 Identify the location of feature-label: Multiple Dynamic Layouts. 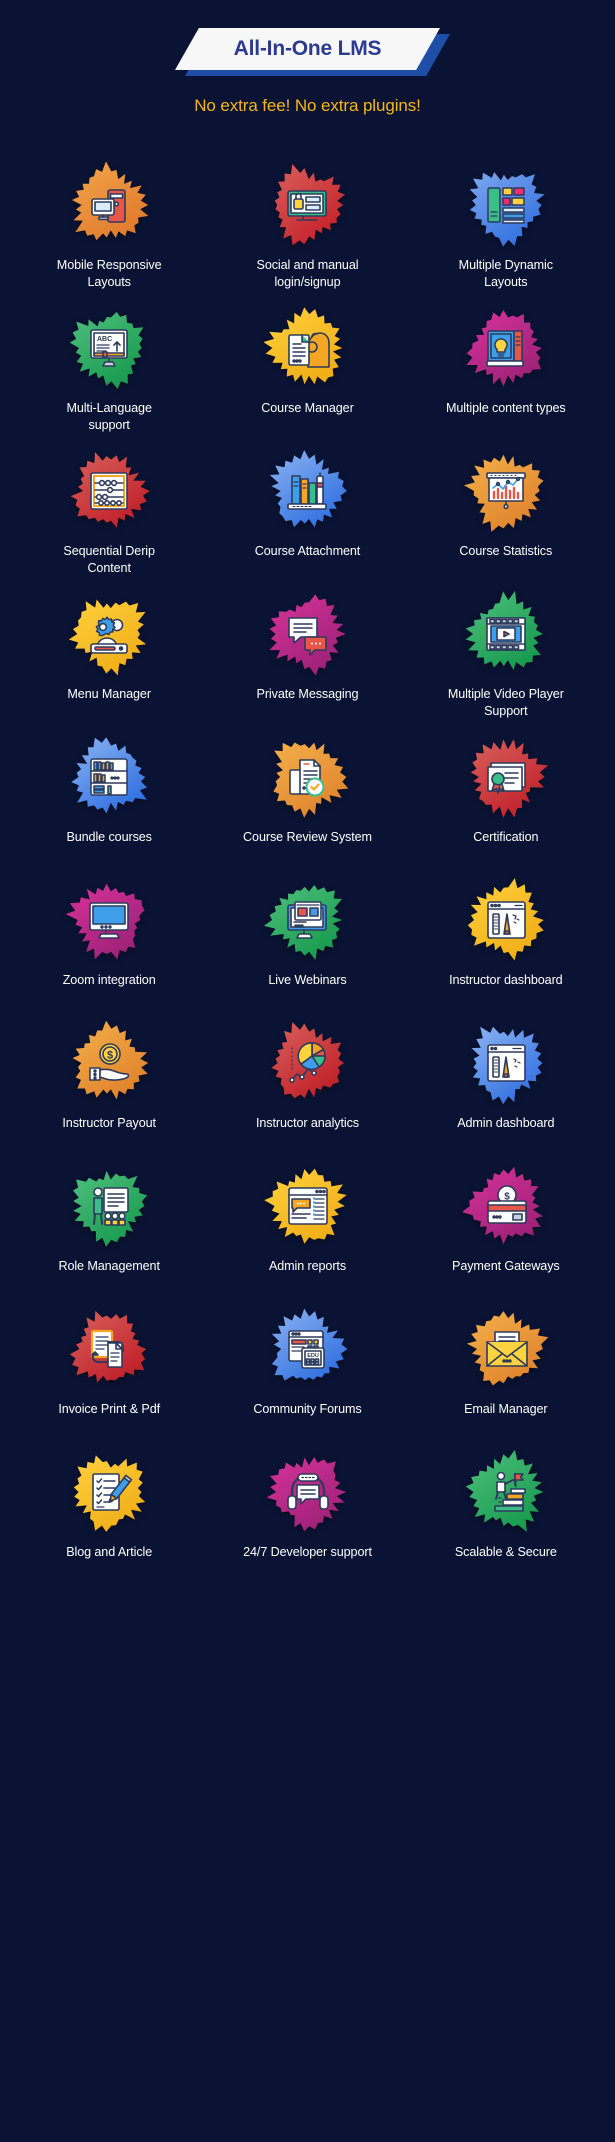
(505, 273).